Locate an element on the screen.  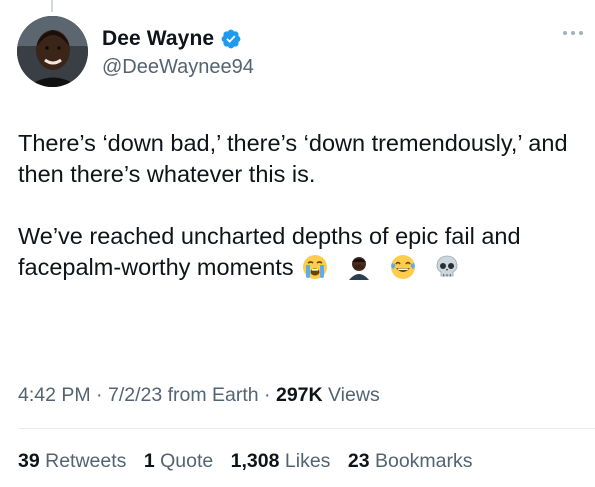
verified-badge-icon is located at coordinates (231, 39).